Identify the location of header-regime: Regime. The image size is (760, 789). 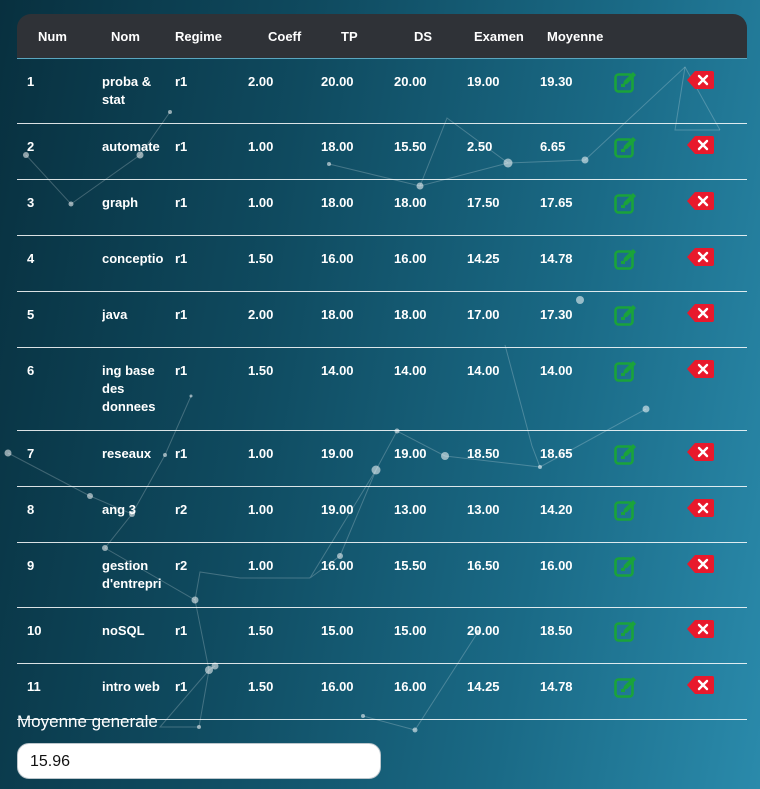
(211, 36).